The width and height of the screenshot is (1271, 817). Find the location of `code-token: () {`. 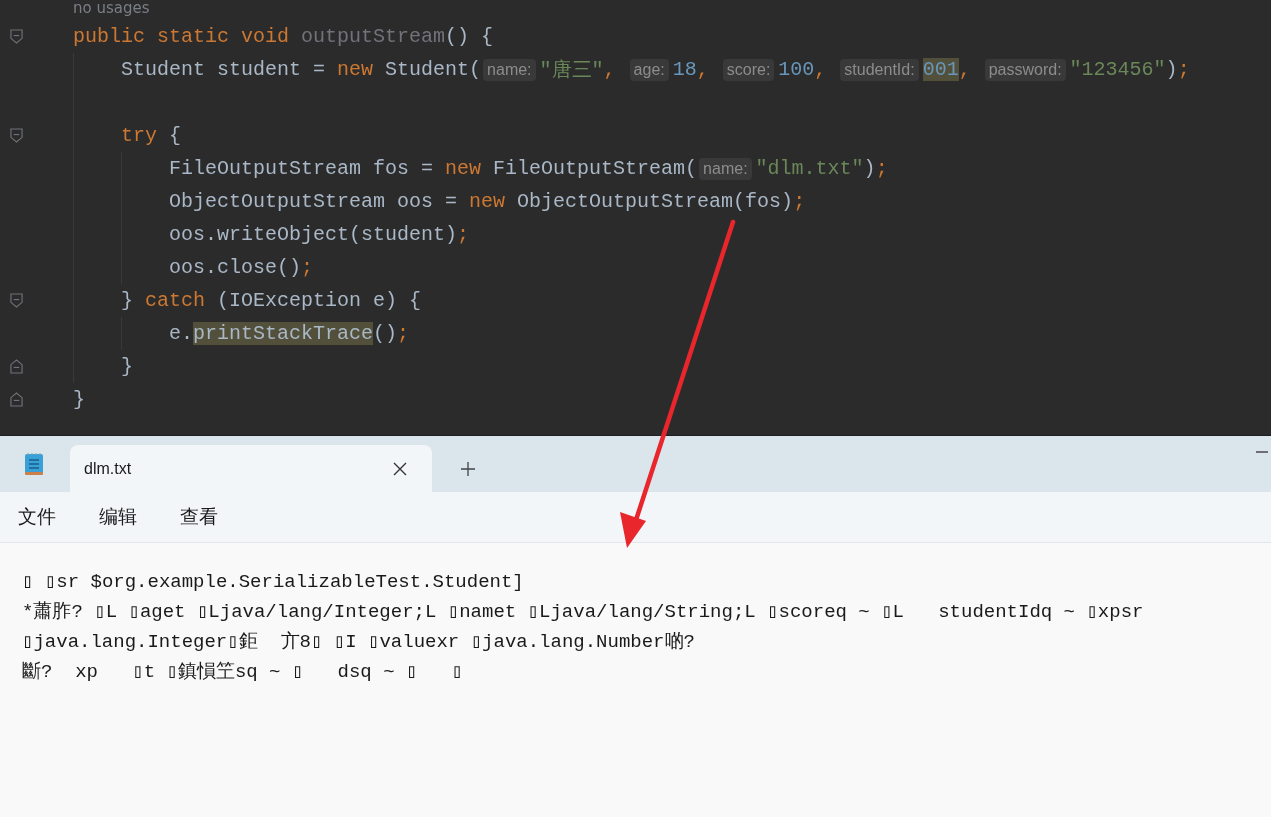

code-token: () { is located at coordinates (469, 36).